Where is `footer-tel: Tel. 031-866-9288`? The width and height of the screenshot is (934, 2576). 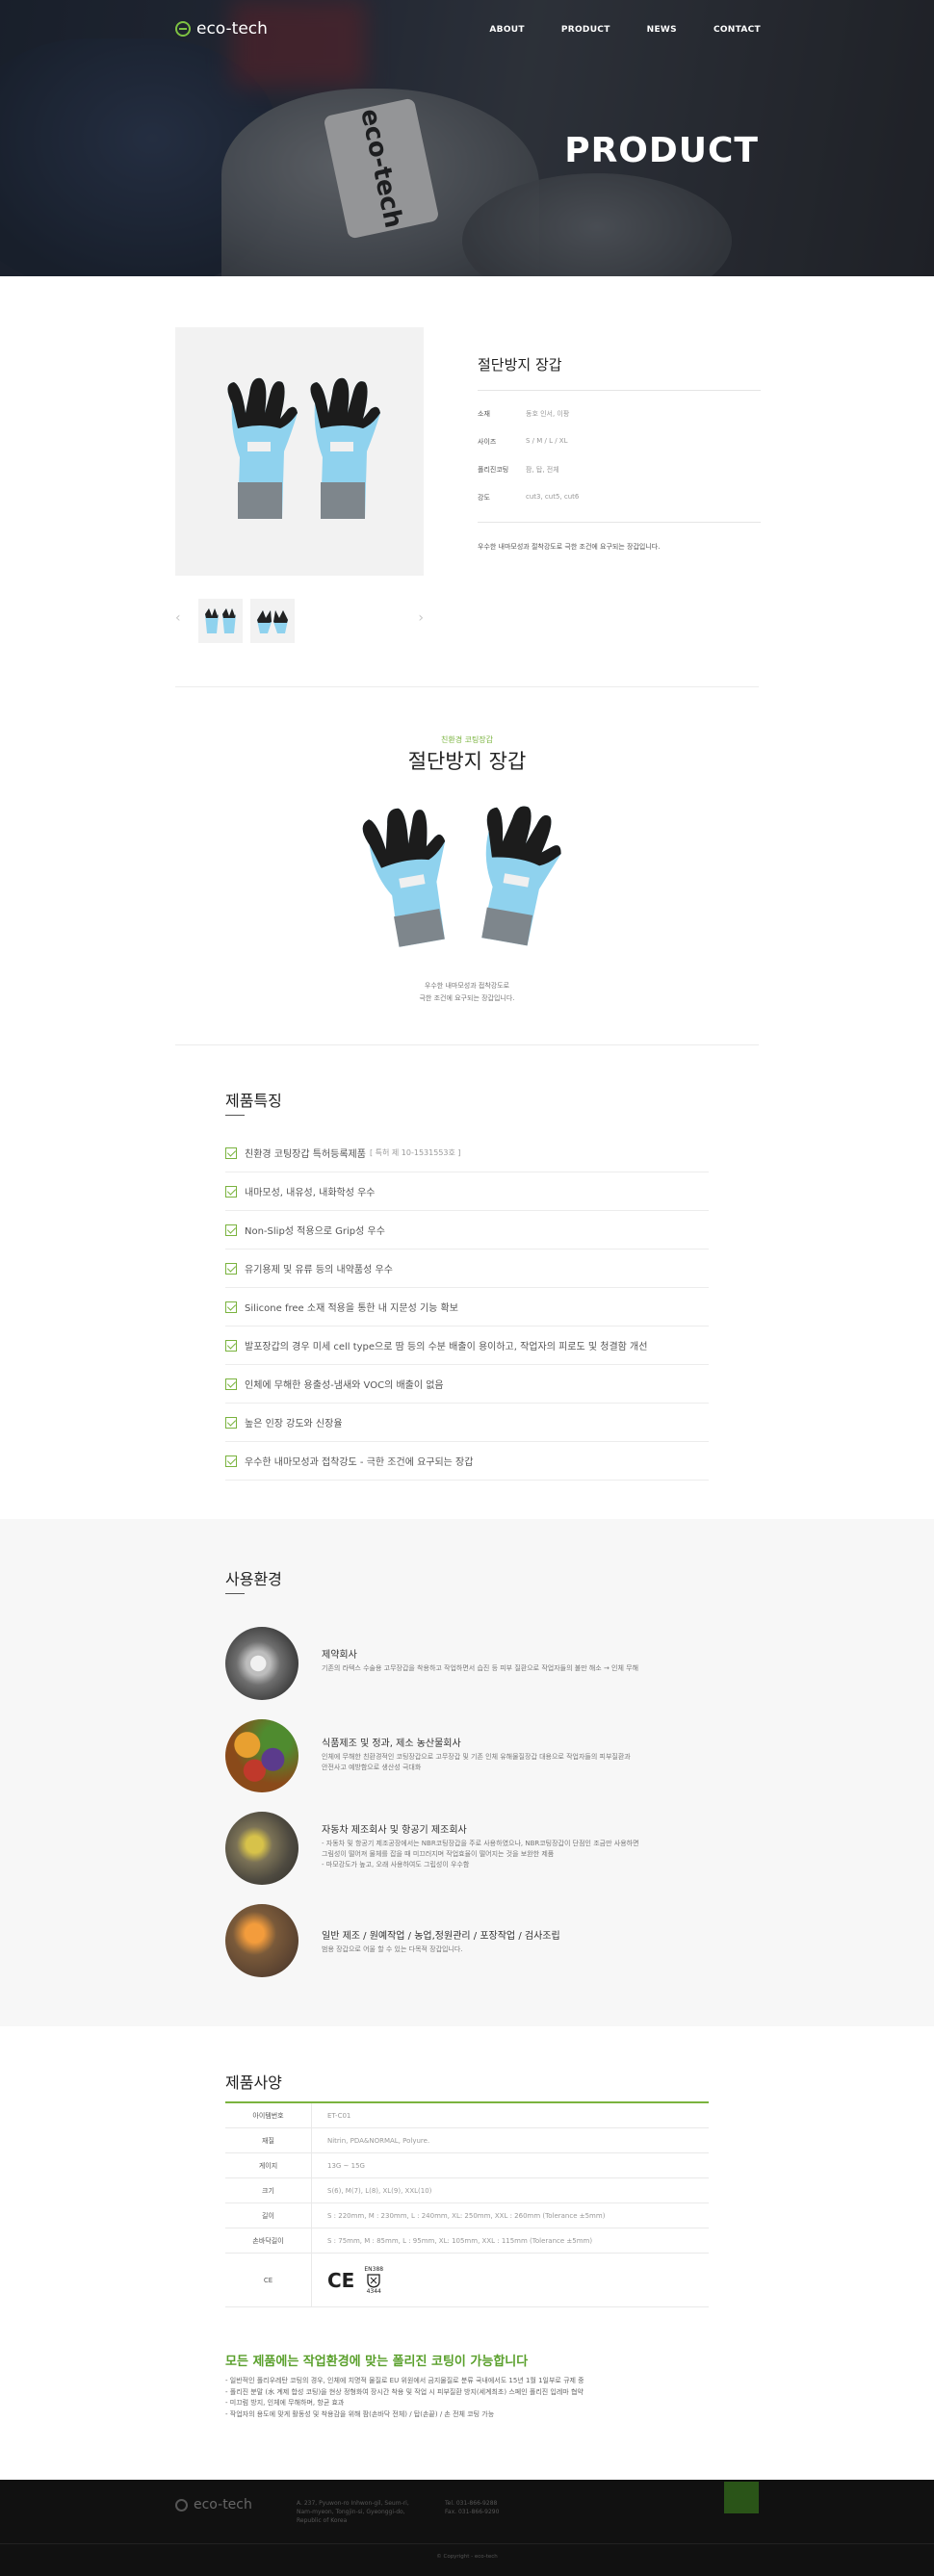
footer-tel: Tel. 031-866-9288 is located at coordinates (472, 2504).